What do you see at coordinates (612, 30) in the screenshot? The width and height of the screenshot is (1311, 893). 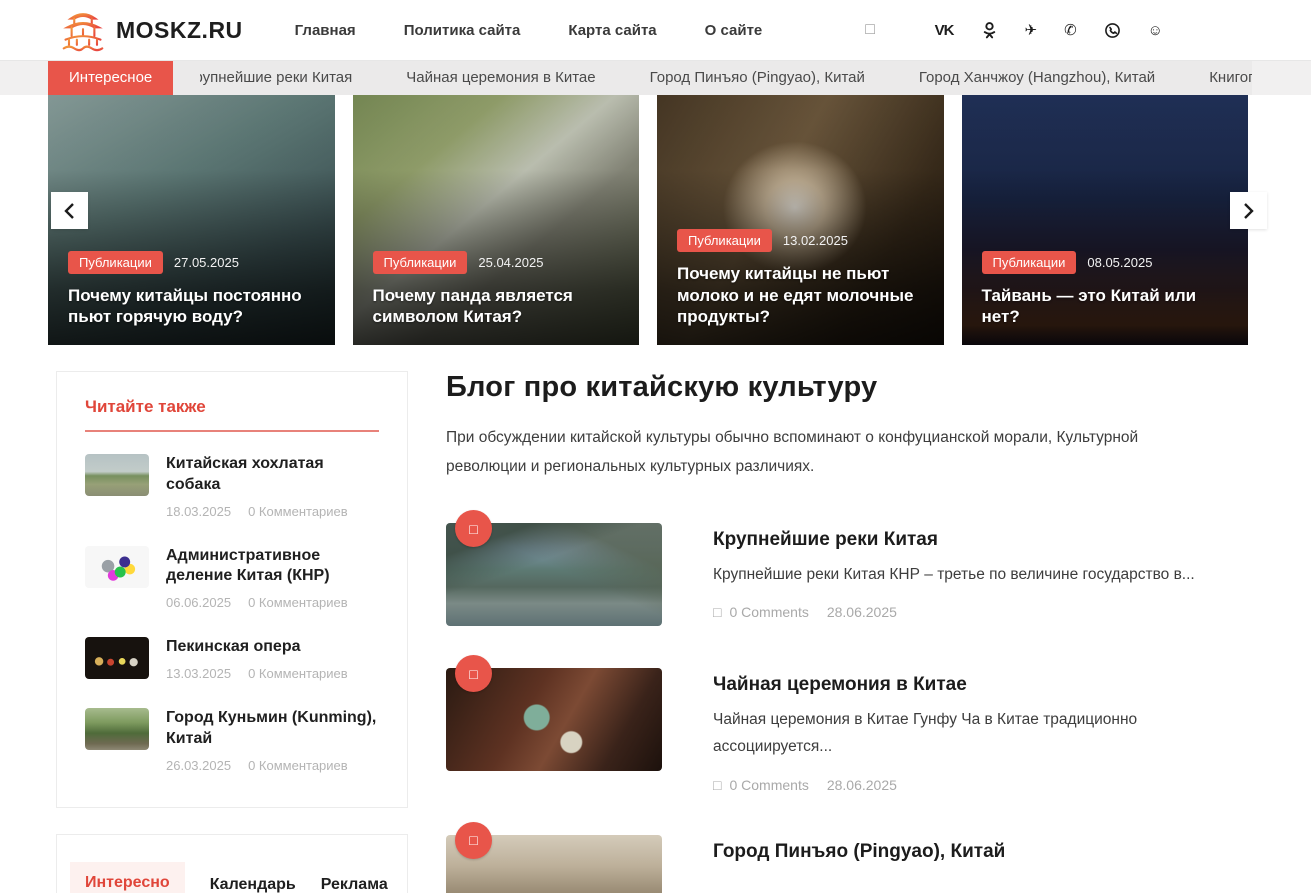 I see `nav-sitemap: Карта сайта` at bounding box center [612, 30].